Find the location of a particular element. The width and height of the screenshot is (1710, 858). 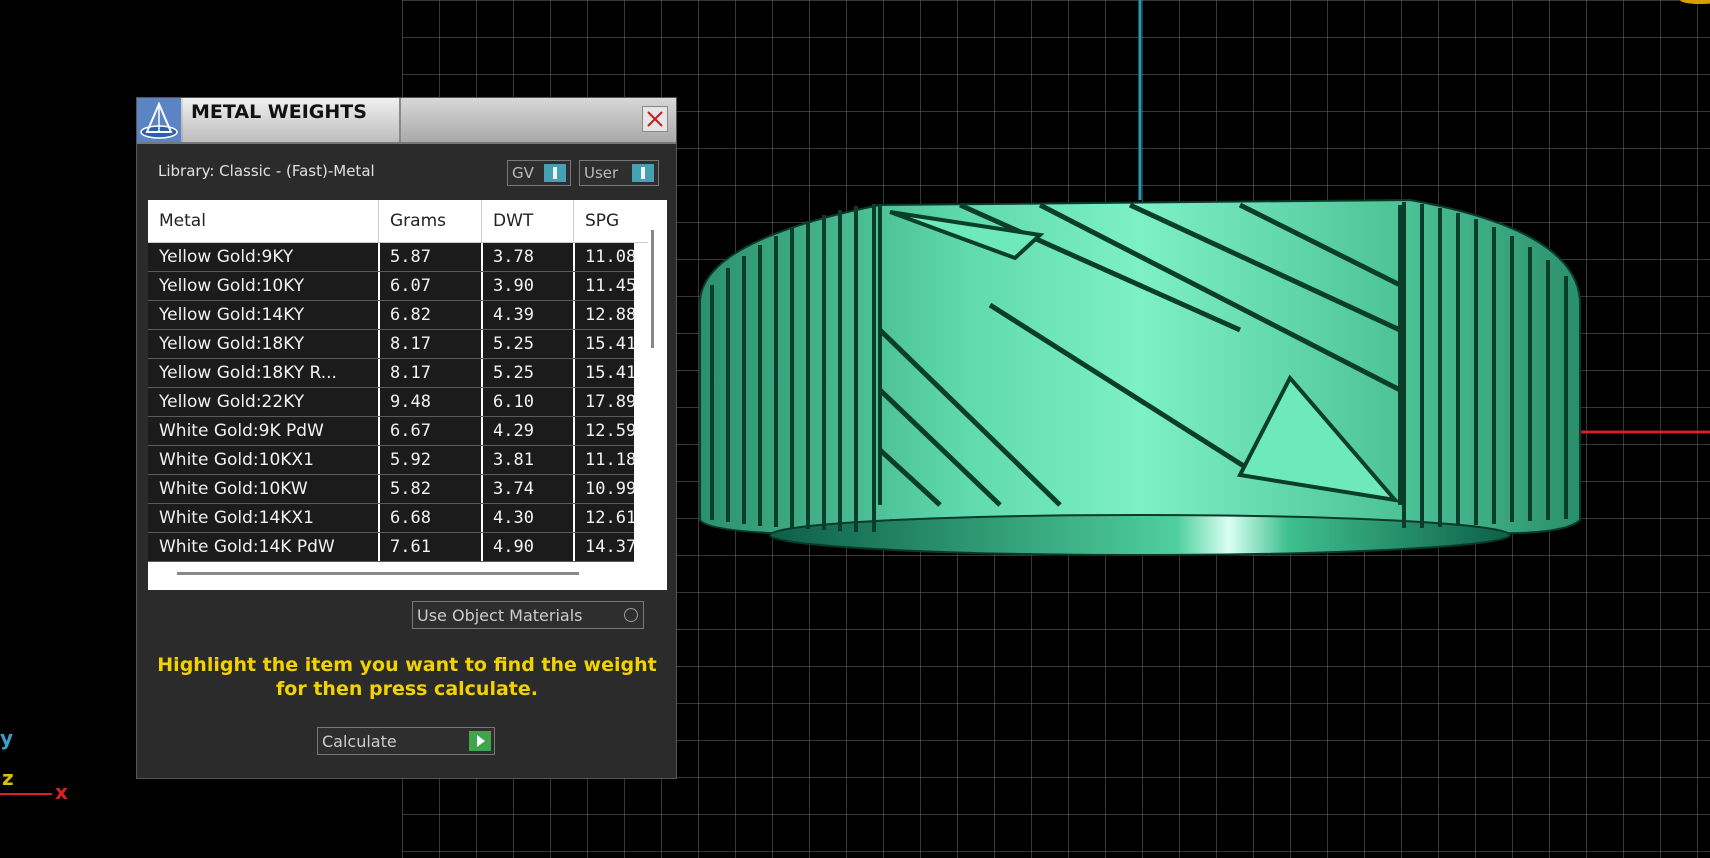

axis-label-z: z is located at coordinates (8, 778).